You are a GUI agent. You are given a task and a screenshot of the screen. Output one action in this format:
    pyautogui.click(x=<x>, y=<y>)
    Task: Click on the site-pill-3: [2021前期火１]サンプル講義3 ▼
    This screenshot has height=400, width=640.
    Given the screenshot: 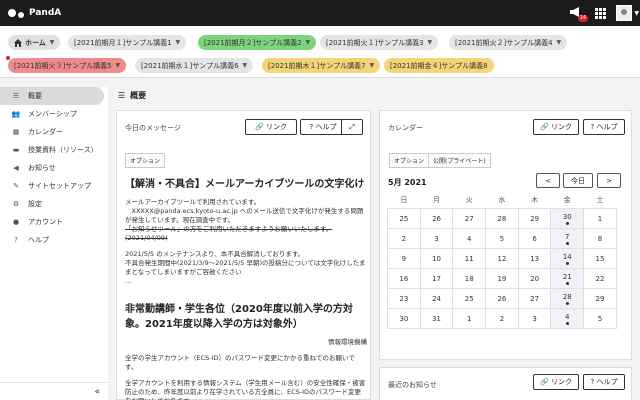 What is the action you would take?
    pyautogui.click(x=379, y=42)
    